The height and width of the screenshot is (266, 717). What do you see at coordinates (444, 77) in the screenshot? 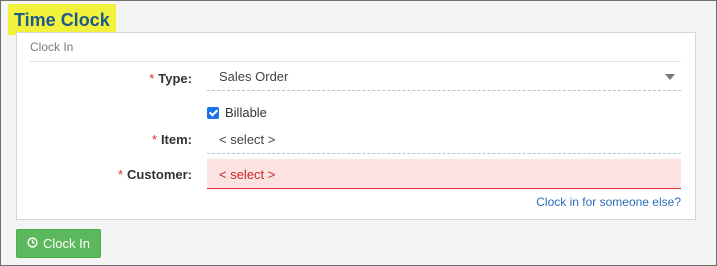
I see `type-select: Sales Order` at bounding box center [444, 77].